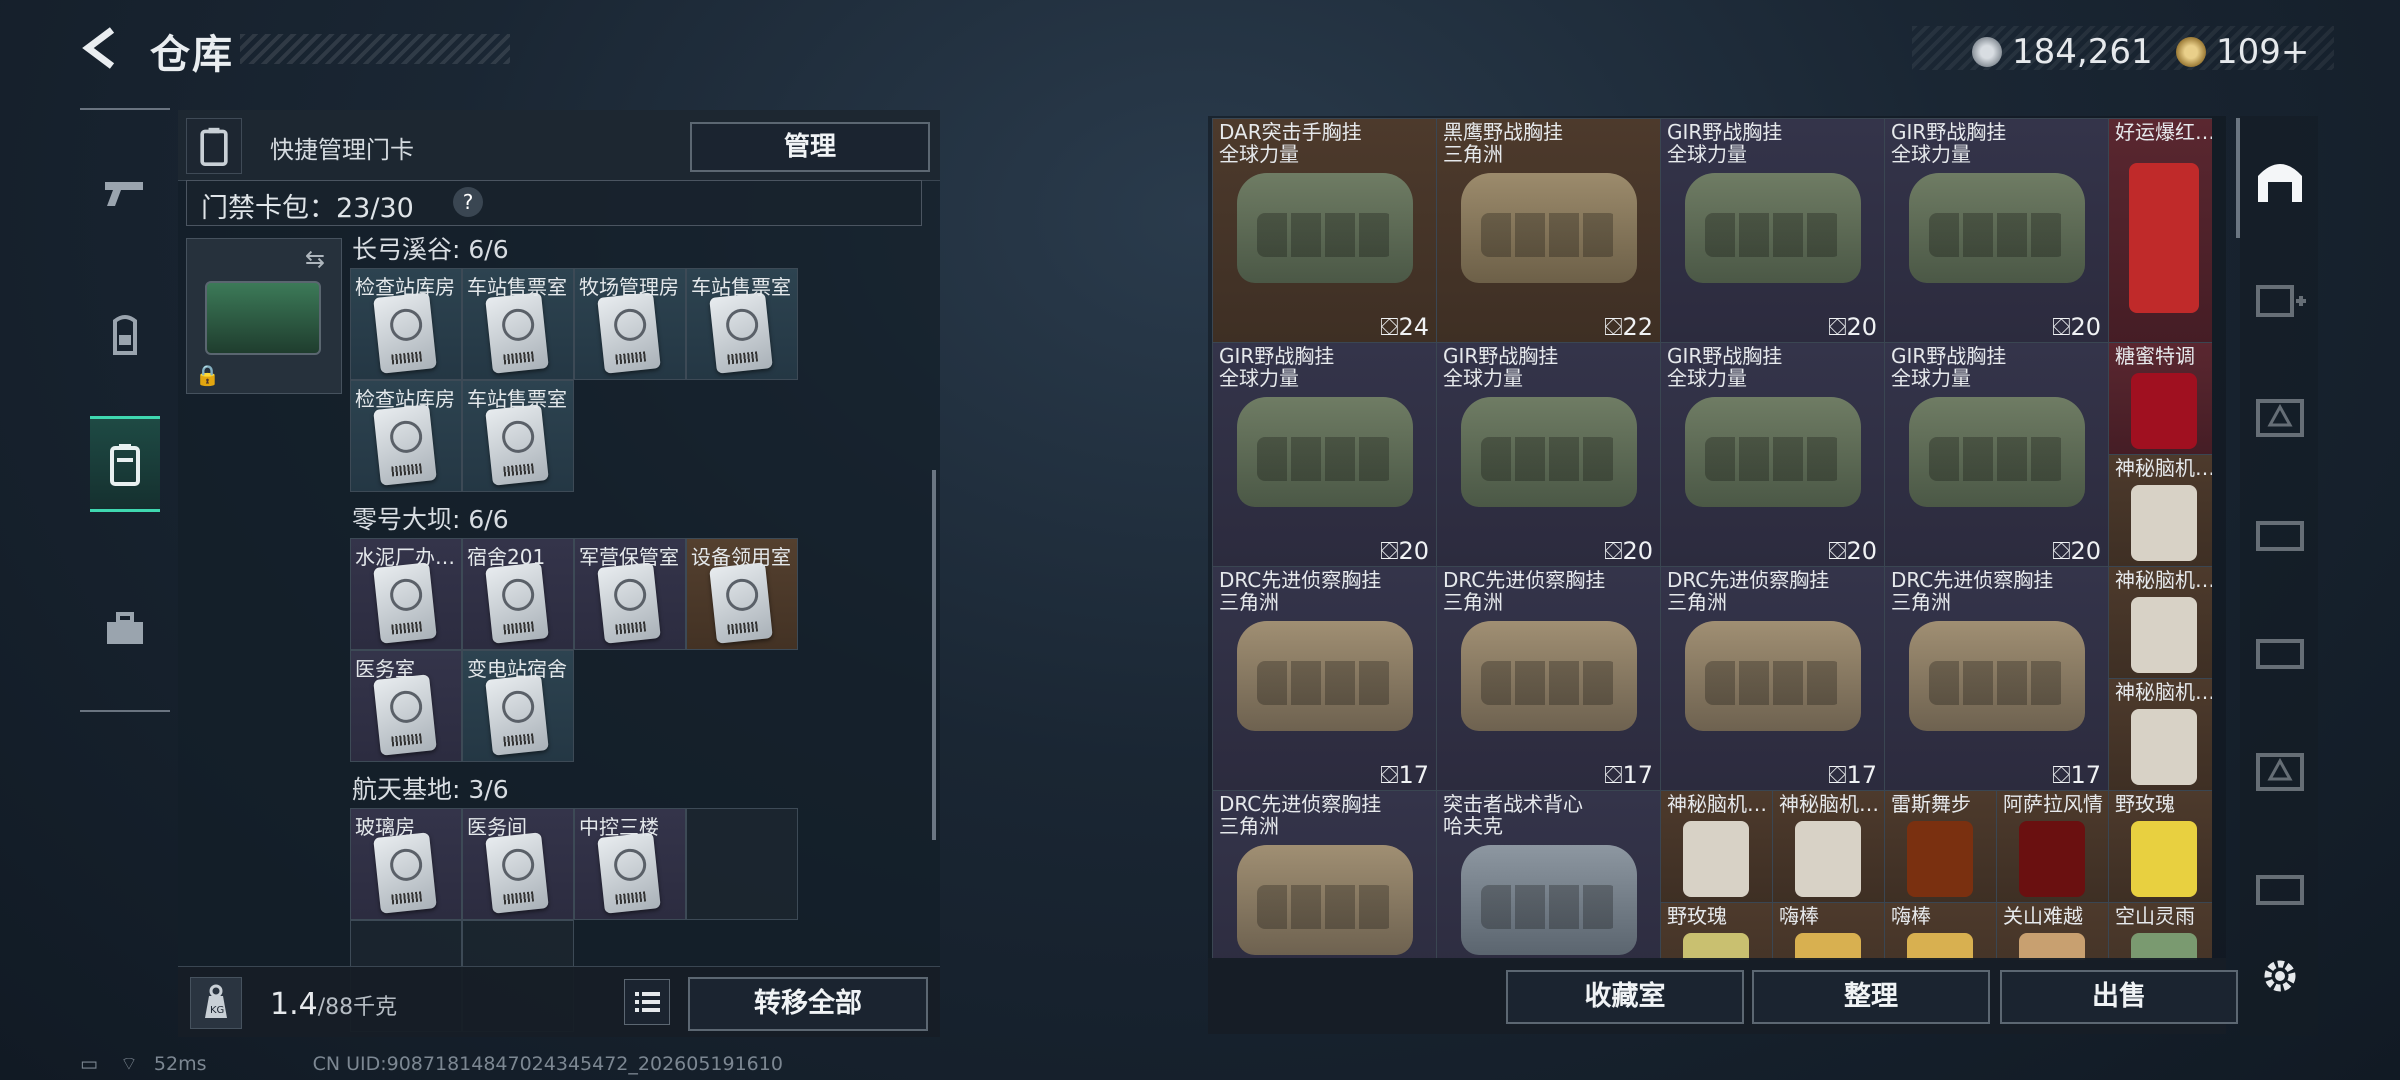 The image size is (2400, 1080). What do you see at coordinates (934, 655) in the screenshot?
I see `scrollbar` at bounding box center [934, 655].